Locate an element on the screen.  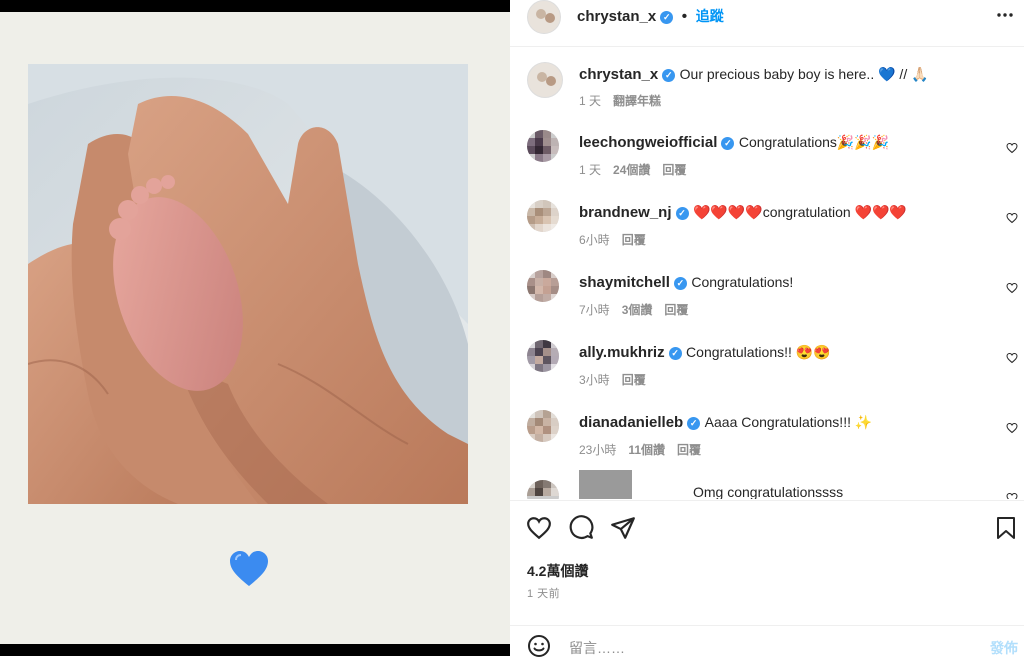
comment-item: shaymitchell ✓ Congratulations! 7小時 3個讚 回覆 is located at coordinates (767, 295).